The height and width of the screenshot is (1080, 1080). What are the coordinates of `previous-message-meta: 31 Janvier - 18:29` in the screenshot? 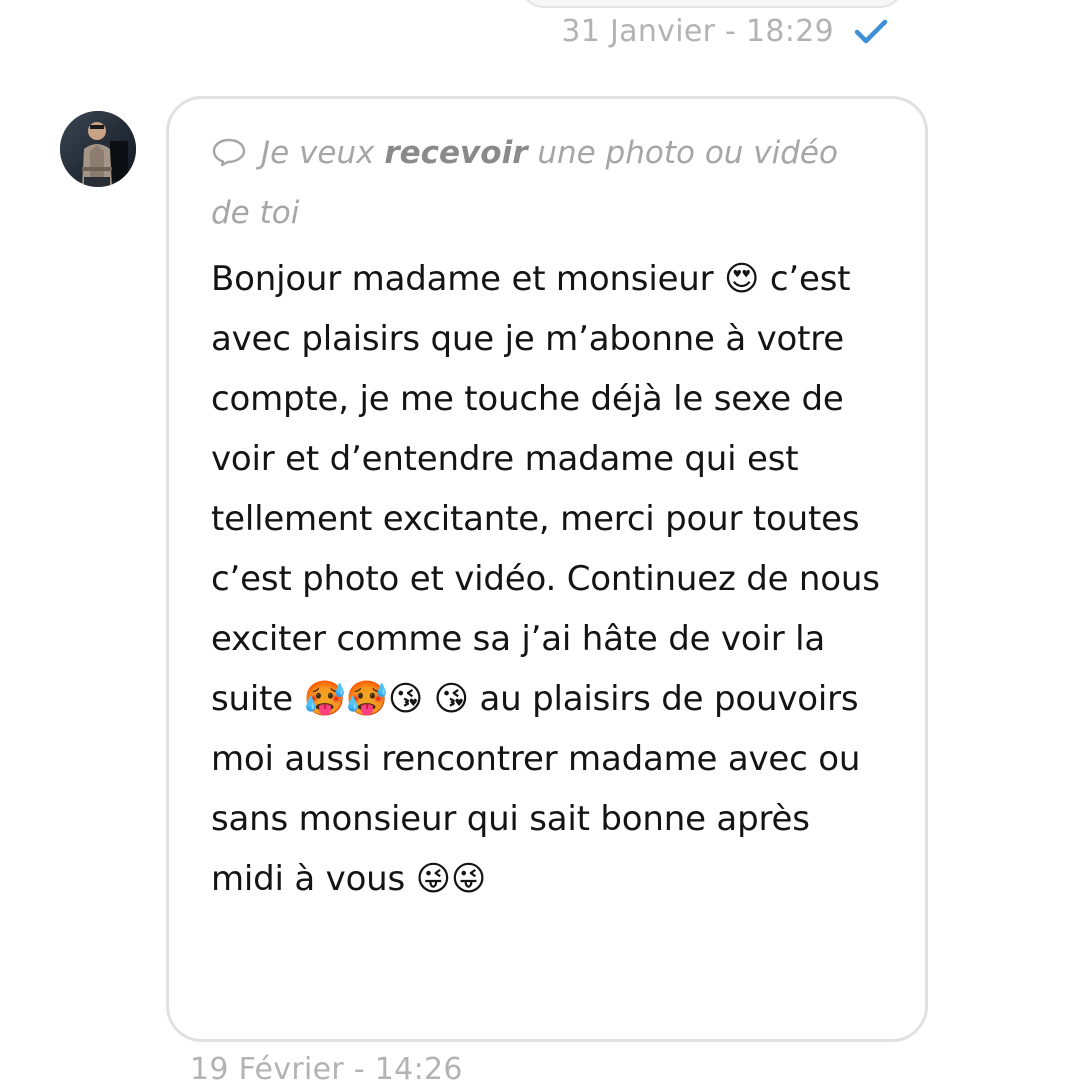 It's located at (725, 31).